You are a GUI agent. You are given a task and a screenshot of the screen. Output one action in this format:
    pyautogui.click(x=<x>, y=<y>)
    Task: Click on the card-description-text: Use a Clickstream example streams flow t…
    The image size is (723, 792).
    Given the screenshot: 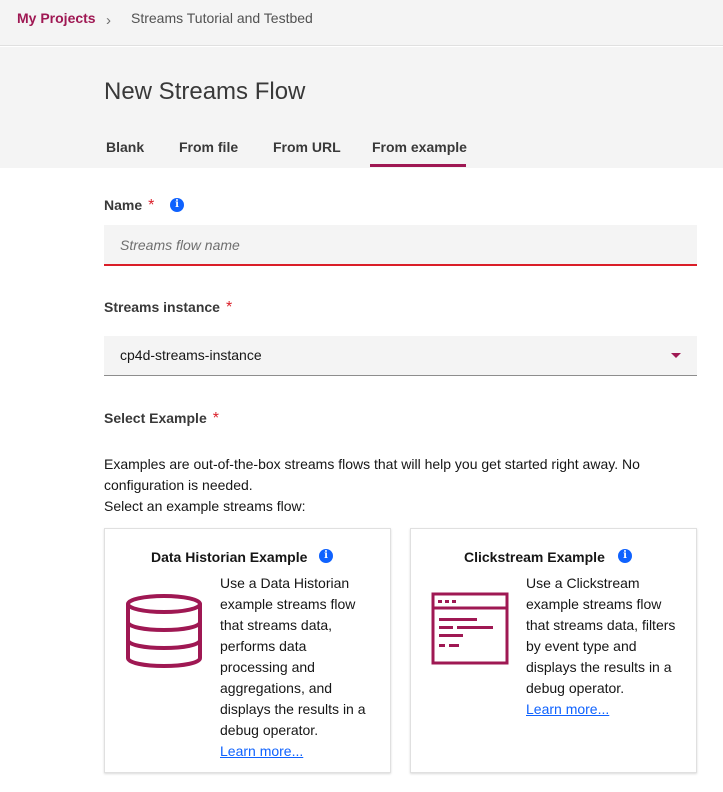 What is the action you would take?
    pyautogui.click(x=601, y=635)
    